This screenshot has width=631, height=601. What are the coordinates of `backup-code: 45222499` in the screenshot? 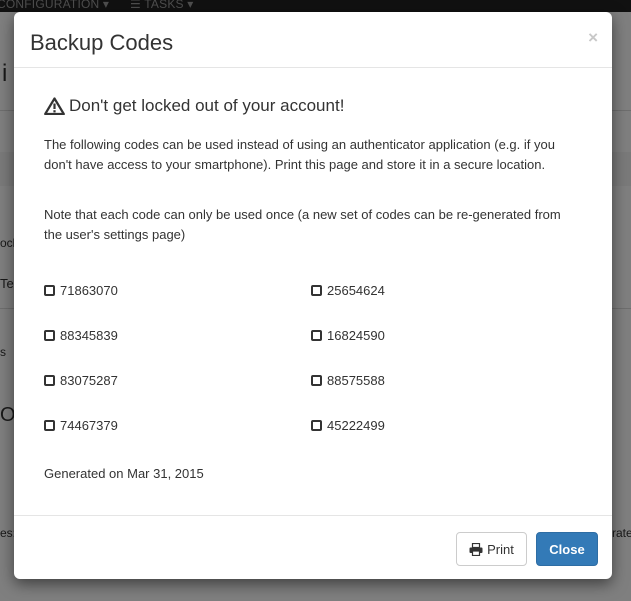 It's located at (356, 425).